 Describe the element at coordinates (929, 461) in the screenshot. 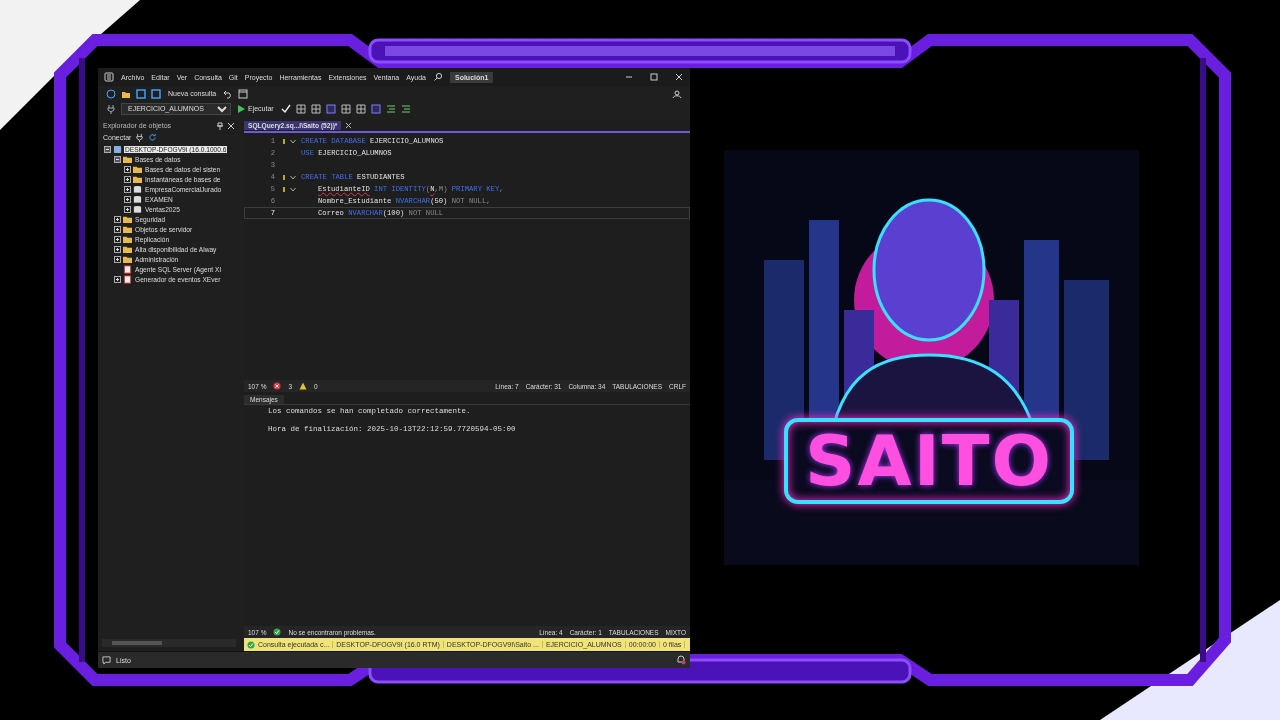

I see `neon-logo: SAITO` at that location.